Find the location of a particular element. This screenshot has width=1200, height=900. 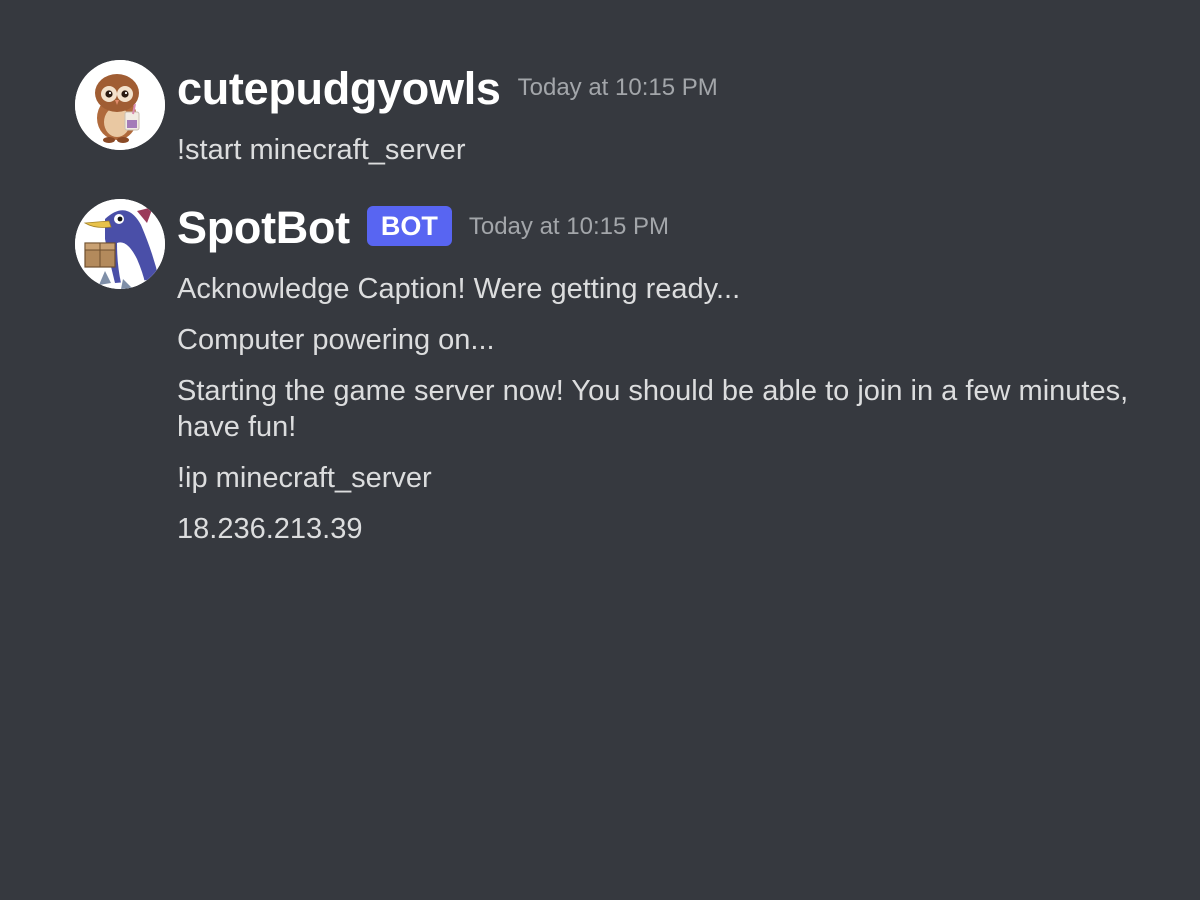

message-header: SpotBot BOT Today at 10:15 PM is located at coordinates (423, 228).